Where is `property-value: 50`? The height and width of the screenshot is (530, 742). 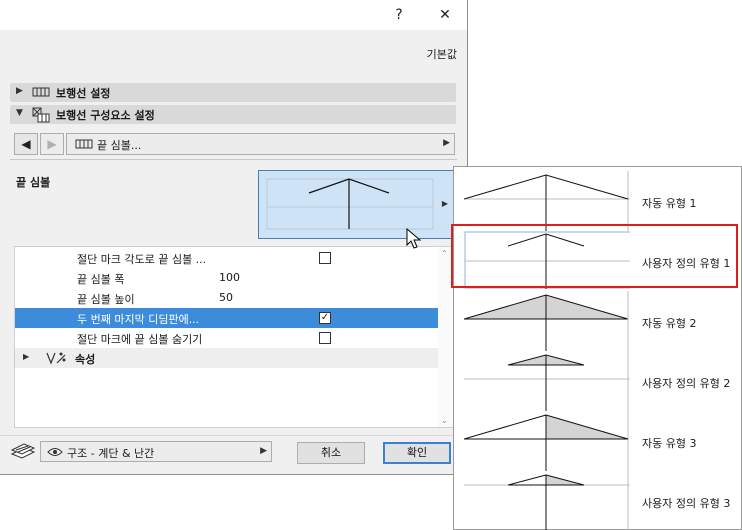
property-value: 50 is located at coordinates (226, 297).